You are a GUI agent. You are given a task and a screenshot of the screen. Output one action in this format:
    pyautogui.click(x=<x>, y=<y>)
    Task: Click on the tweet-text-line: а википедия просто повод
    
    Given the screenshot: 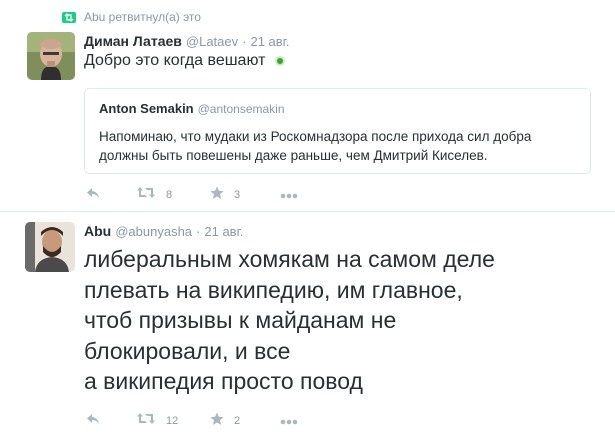 What is the action you would take?
    pyautogui.click(x=223, y=381)
    